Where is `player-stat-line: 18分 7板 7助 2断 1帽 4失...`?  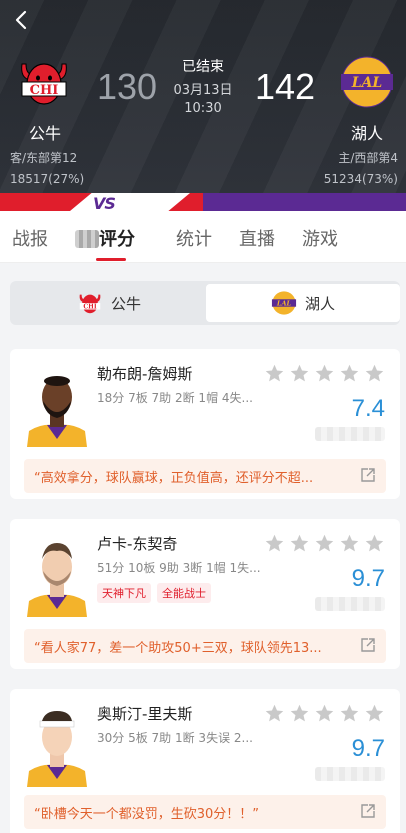 player-stat-line: 18分 7板 7助 2断 1帽 4失... is located at coordinates (175, 398).